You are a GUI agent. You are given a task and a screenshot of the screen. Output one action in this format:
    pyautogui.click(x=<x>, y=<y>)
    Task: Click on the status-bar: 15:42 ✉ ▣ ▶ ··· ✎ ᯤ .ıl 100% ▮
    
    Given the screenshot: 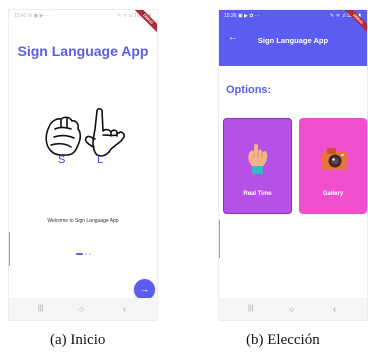 What is the action you would take?
    pyautogui.click(x=83, y=16)
    